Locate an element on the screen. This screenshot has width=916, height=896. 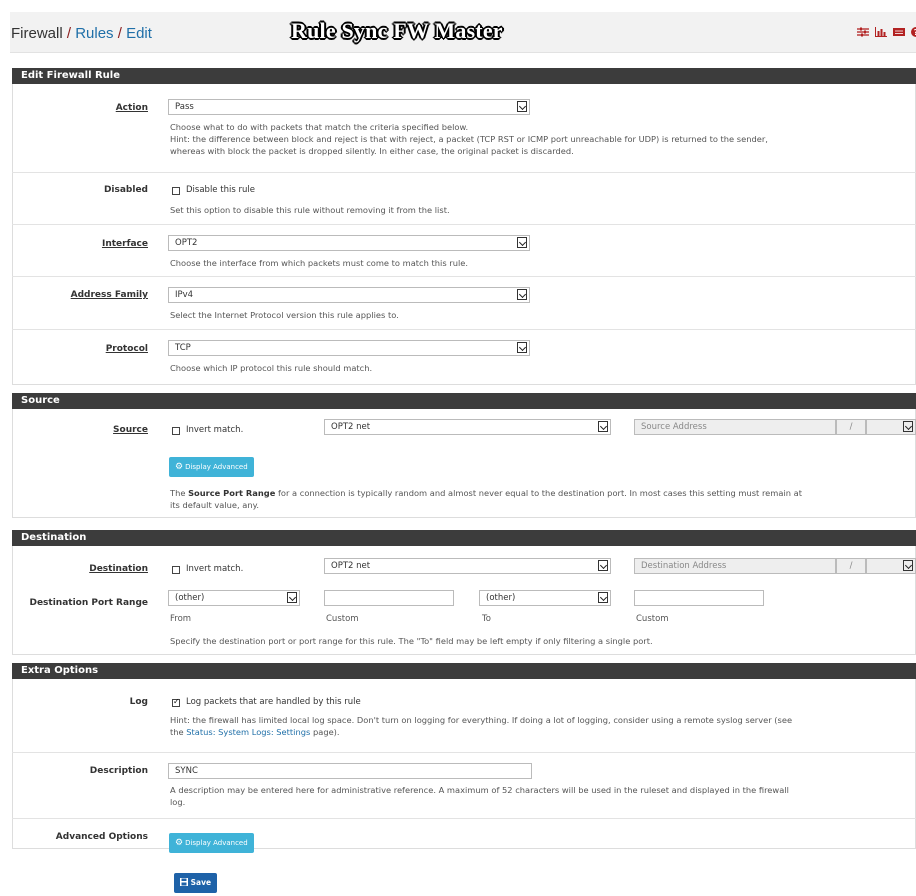
port-from-custom-caption: Custom is located at coordinates (342, 619).